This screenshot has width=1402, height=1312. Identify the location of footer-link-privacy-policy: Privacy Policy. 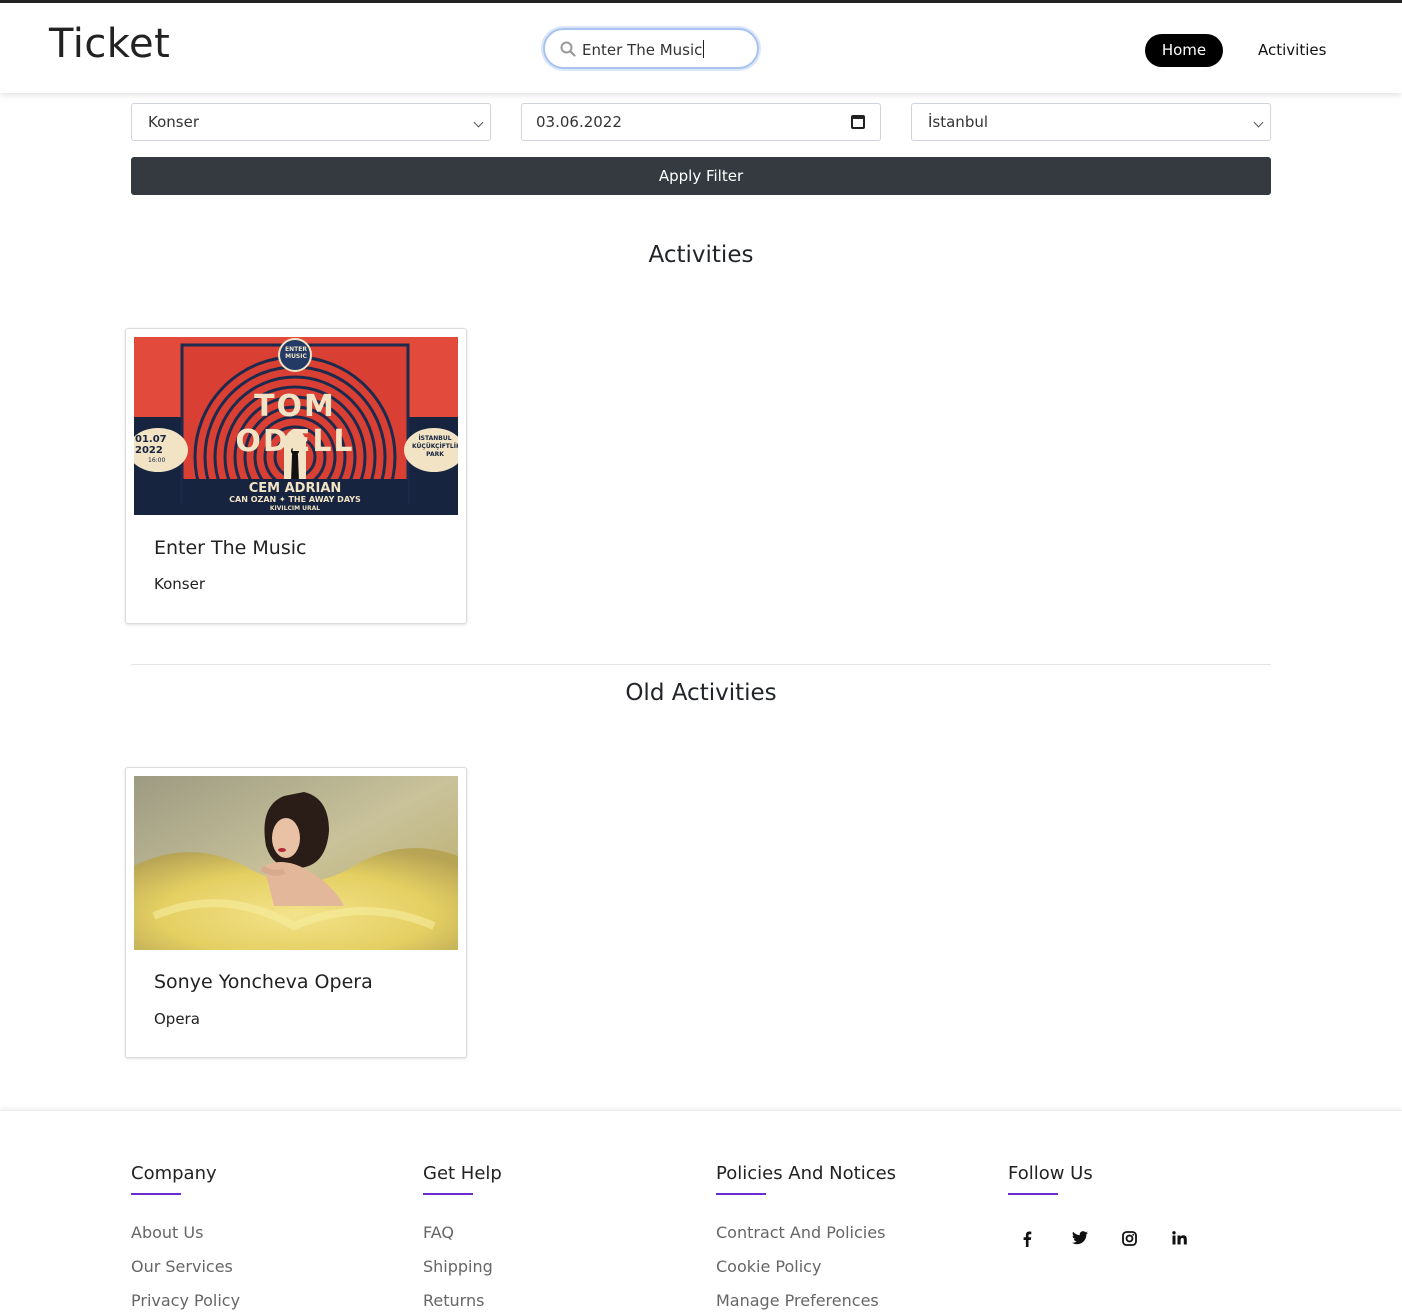
(185, 1301).